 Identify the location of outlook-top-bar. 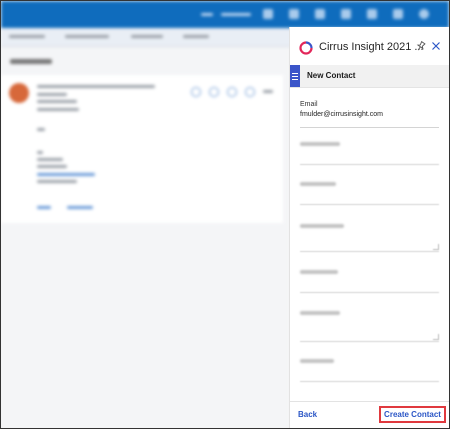
(225, 14).